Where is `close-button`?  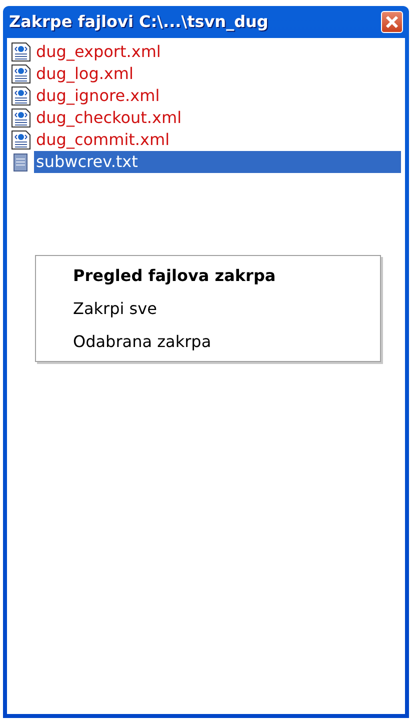 close-button is located at coordinates (392, 22).